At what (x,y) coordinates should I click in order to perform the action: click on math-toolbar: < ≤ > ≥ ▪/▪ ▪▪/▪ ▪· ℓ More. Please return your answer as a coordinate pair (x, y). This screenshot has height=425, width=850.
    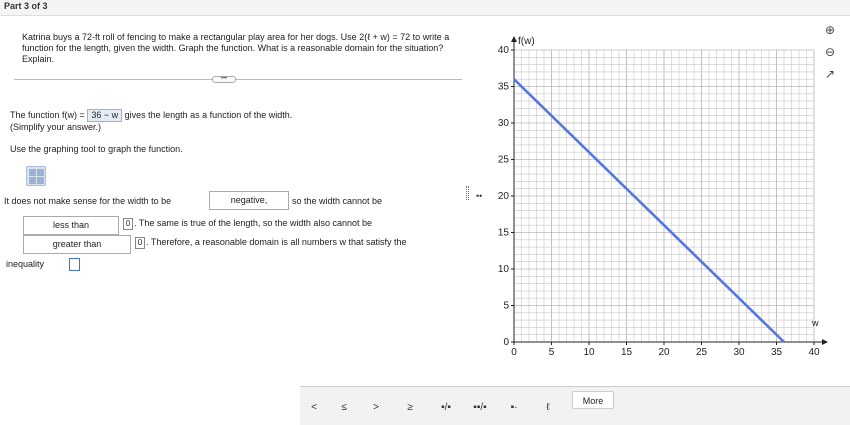
    Looking at the image, I should click on (575, 405).